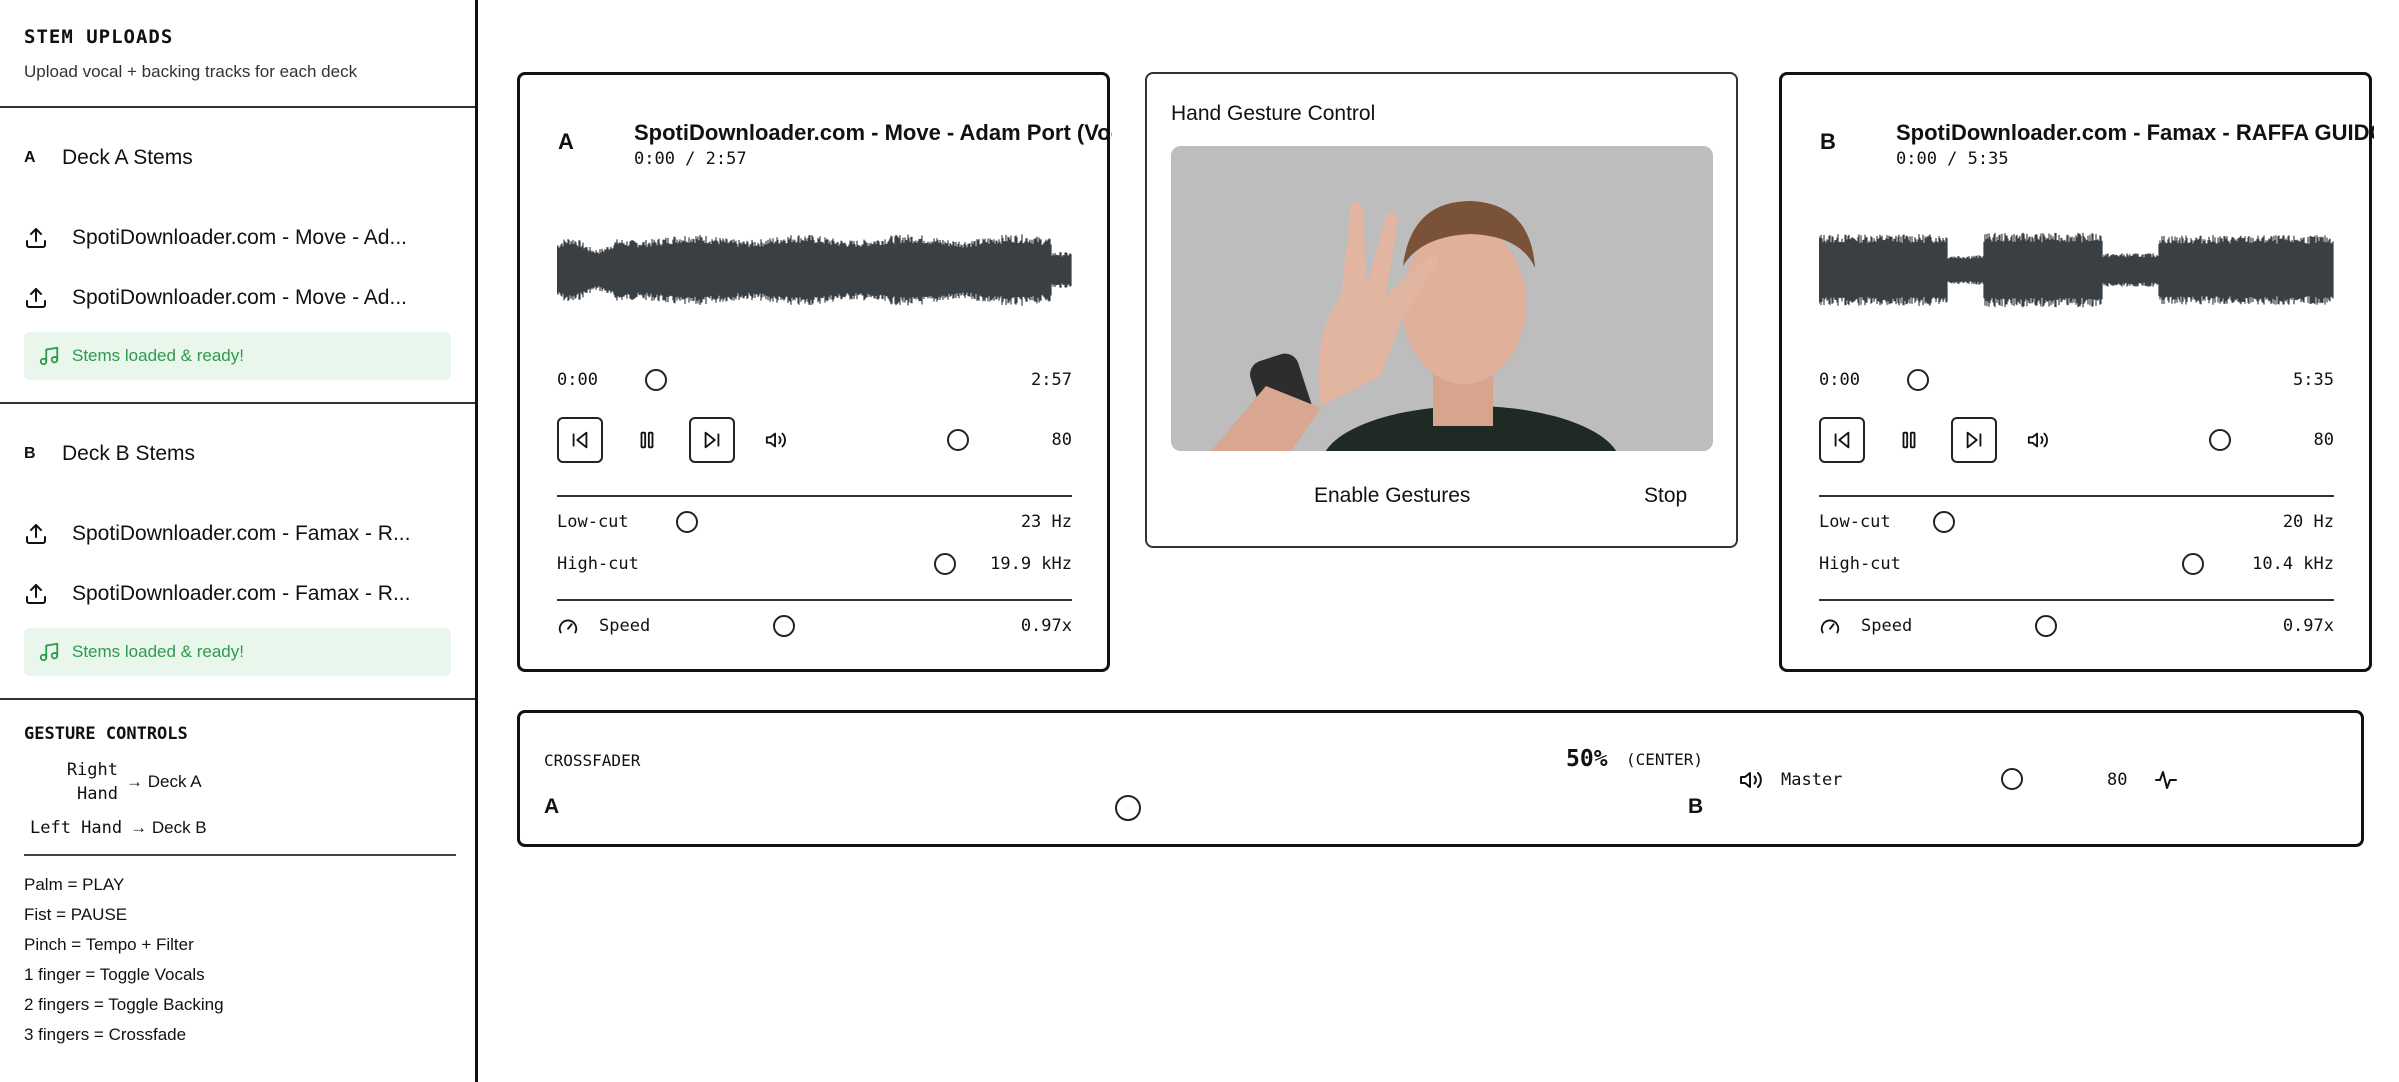 The width and height of the screenshot is (2399, 1082). What do you see at coordinates (109, 944) in the screenshot?
I see `gesture-rule: Pinch = Tempo + Filter` at bounding box center [109, 944].